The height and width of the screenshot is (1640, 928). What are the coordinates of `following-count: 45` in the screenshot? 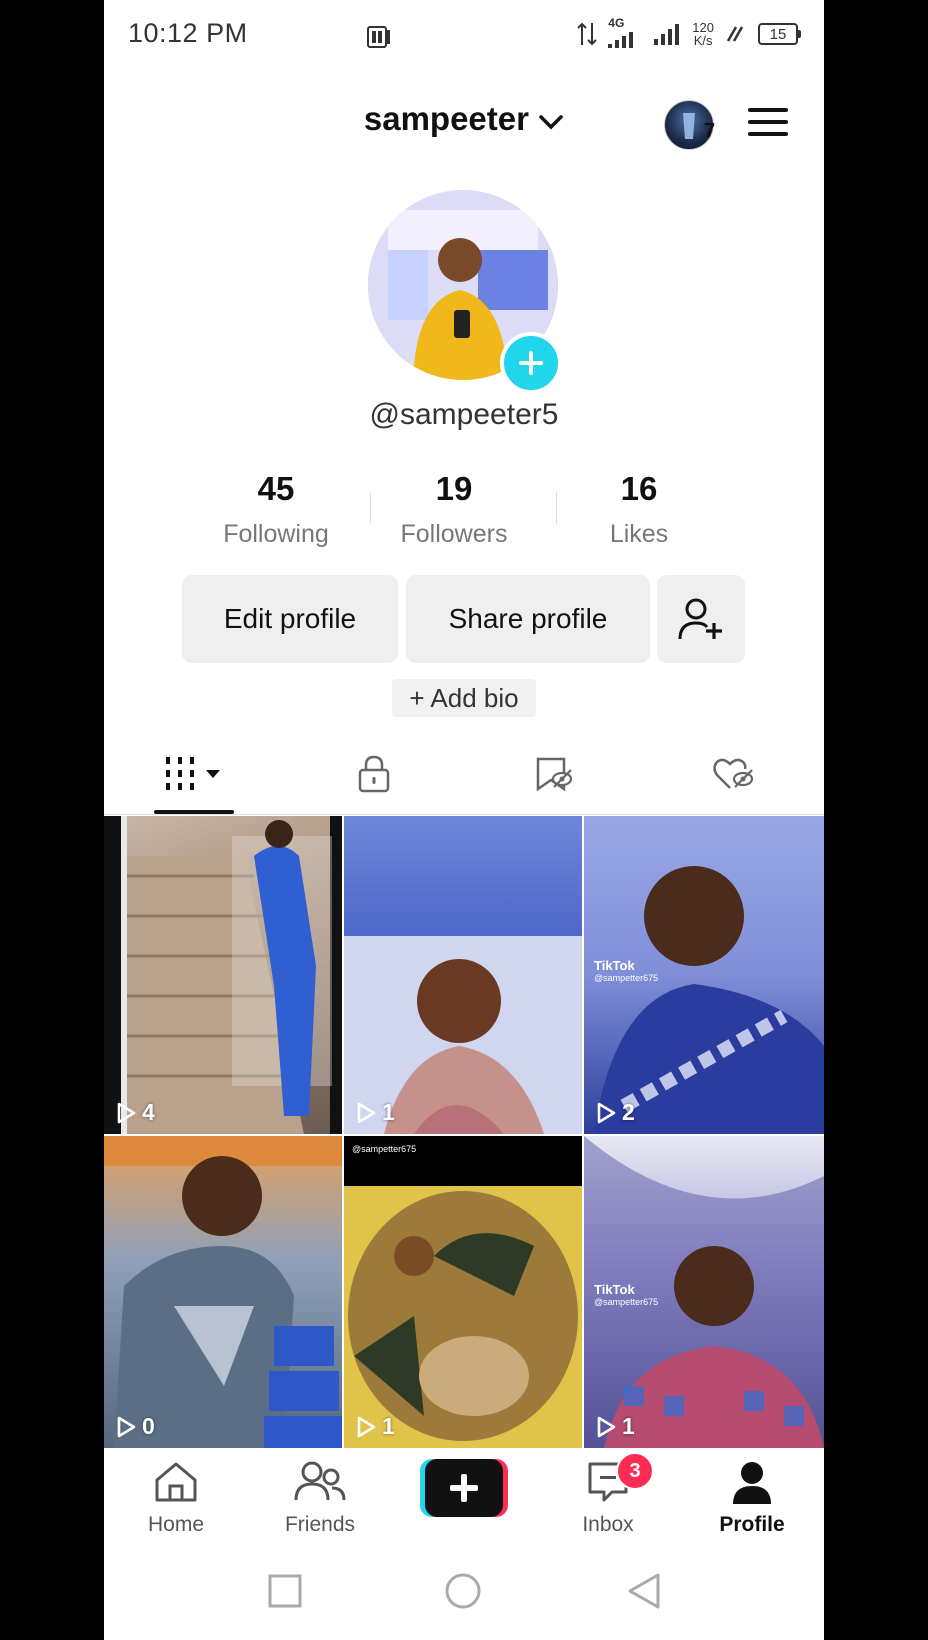 It's located at (276, 488).